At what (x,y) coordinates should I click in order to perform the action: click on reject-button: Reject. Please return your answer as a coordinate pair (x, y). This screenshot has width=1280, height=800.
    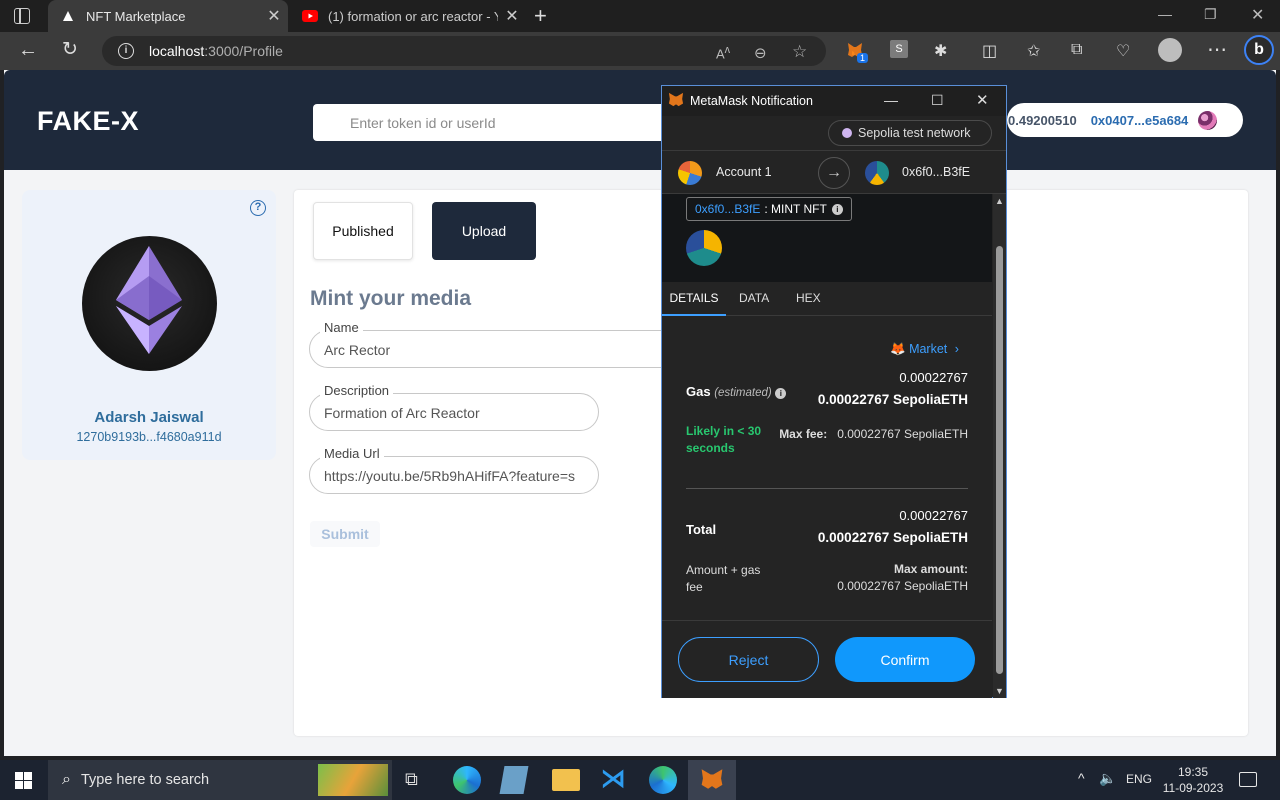
    Looking at the image, I should click on (748, 659).